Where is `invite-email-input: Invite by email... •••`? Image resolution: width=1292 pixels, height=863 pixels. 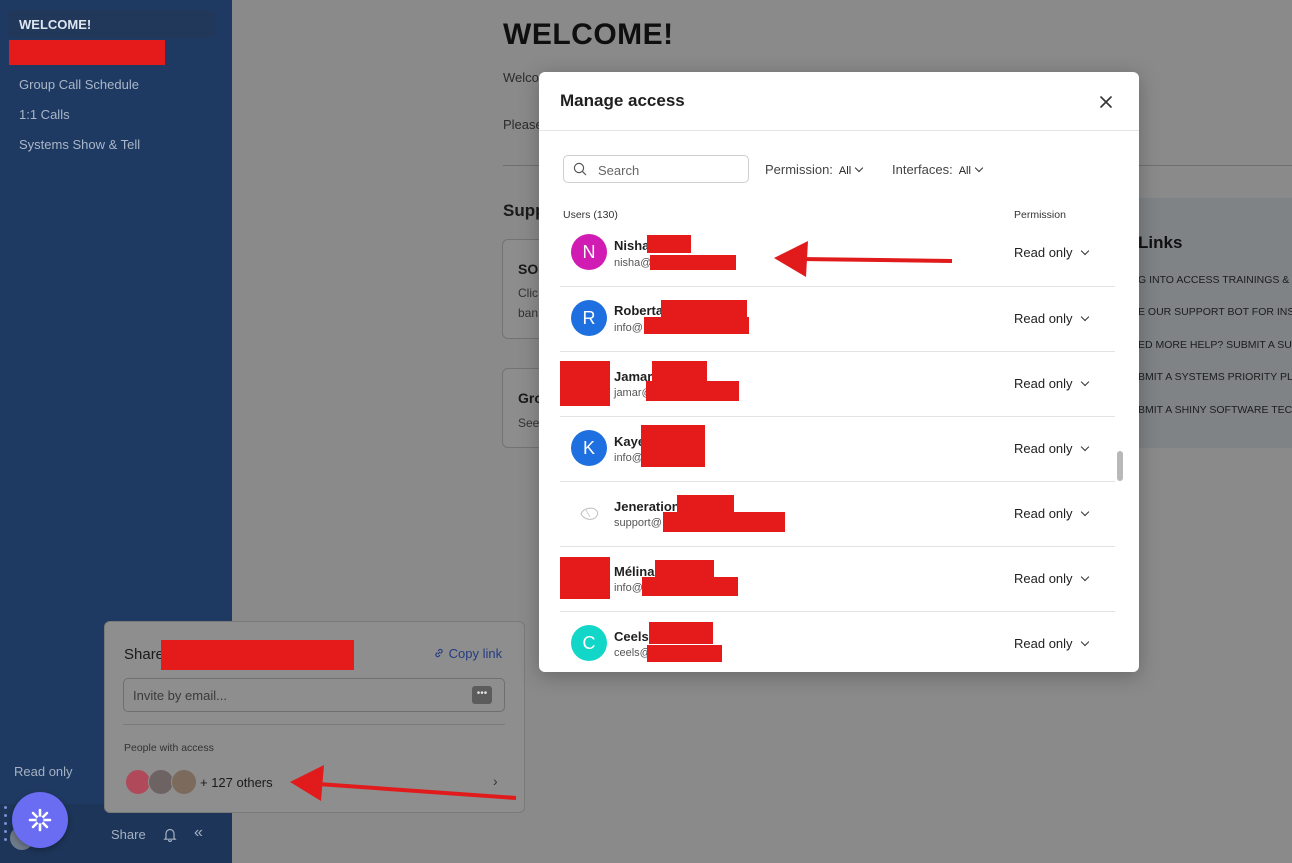 invite-email-input: Invite by email... ••• is located at coordinates (314, 695).